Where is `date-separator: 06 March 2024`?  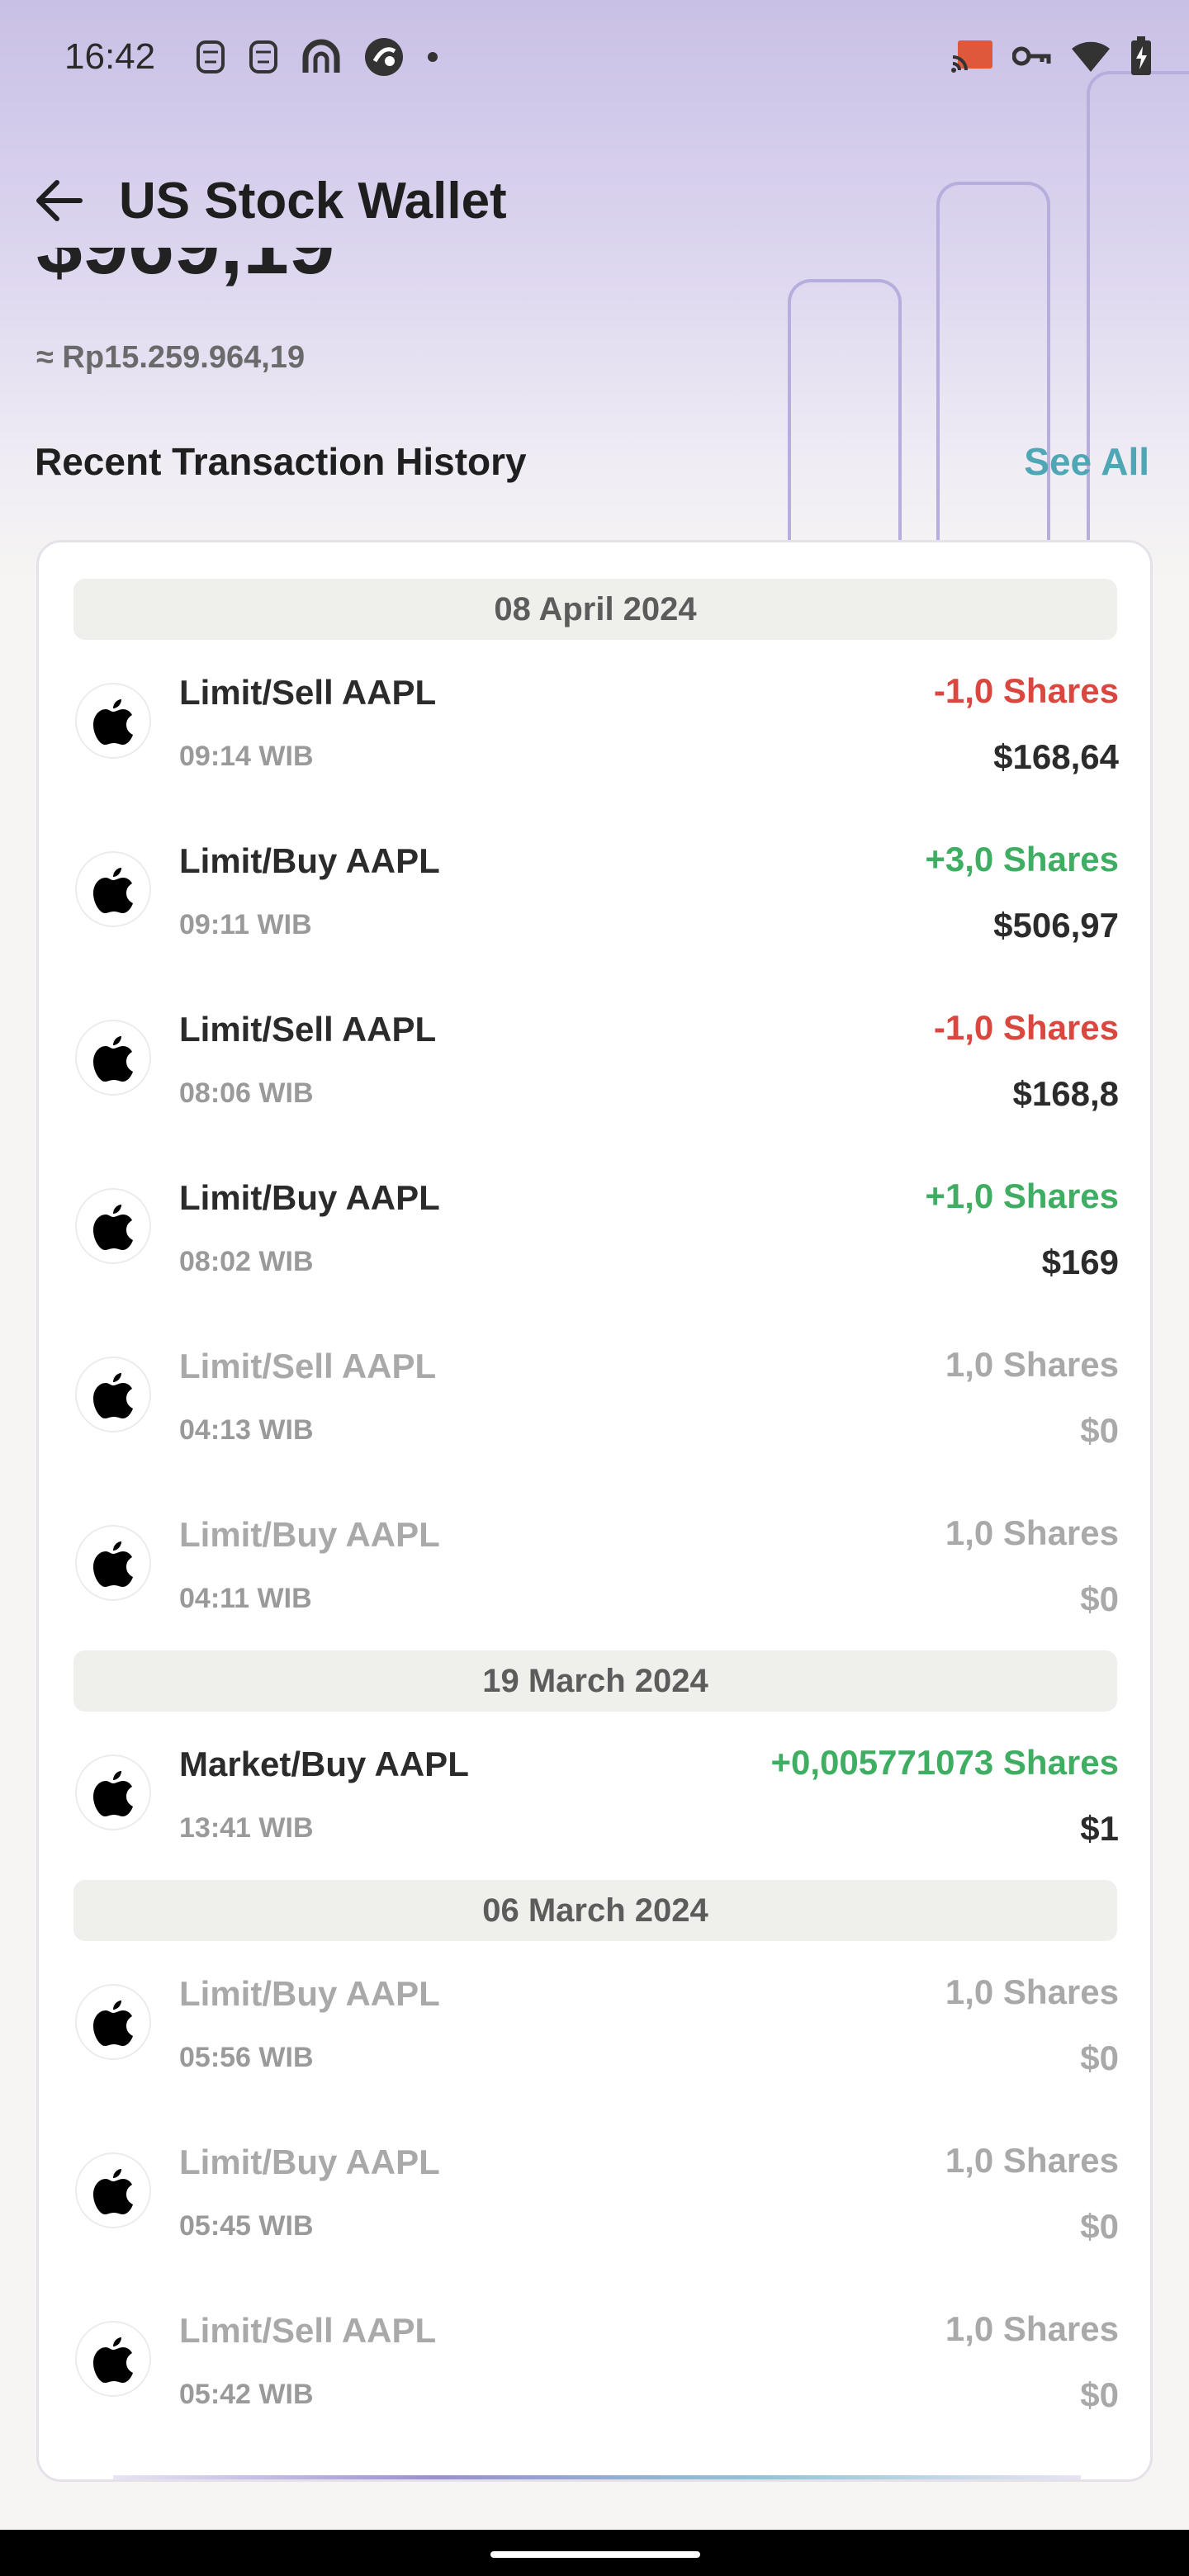 date-separator: 06 March 2024 is located at coordinates (595, 1910).